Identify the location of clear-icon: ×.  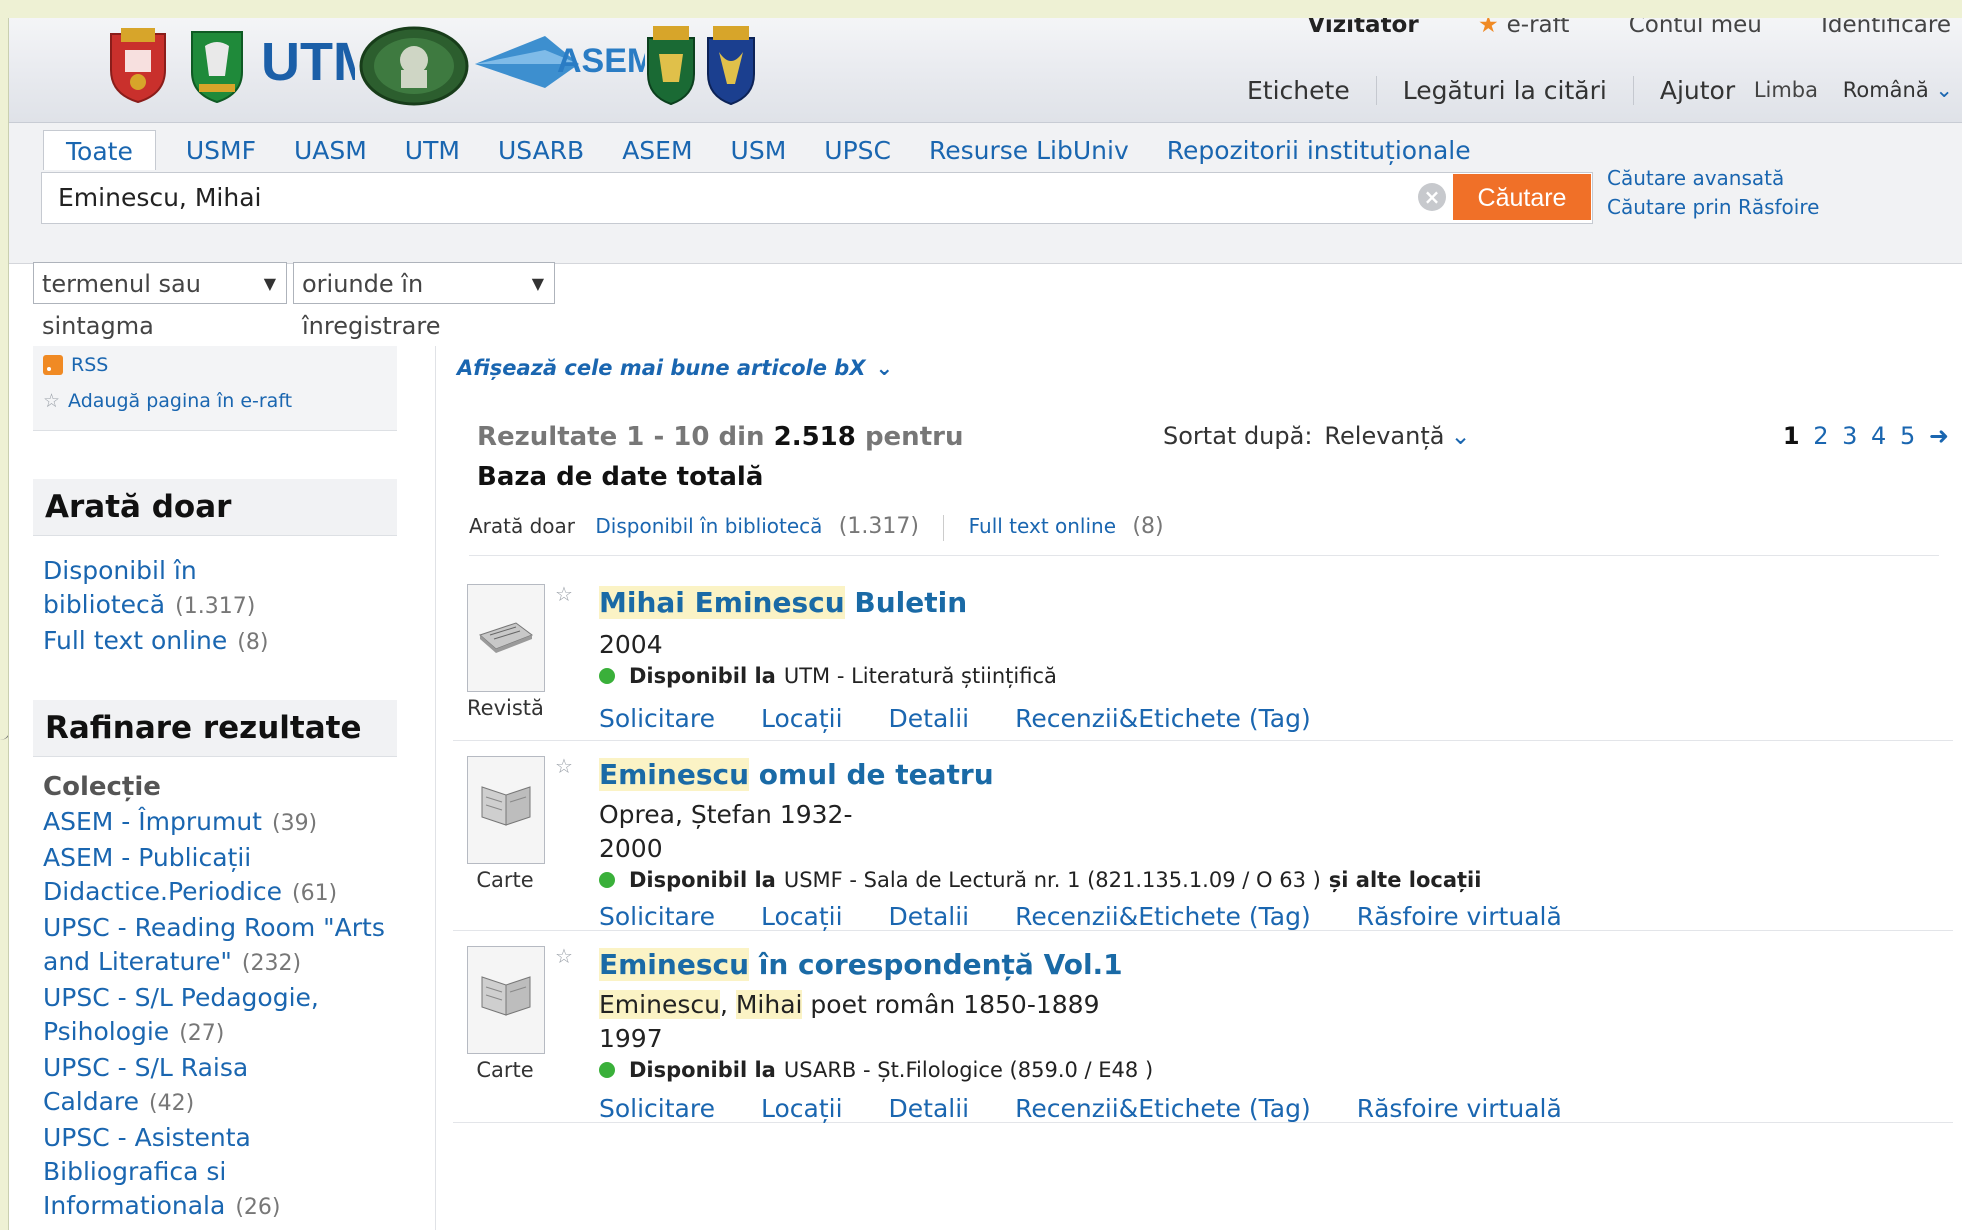
(1432, 197).